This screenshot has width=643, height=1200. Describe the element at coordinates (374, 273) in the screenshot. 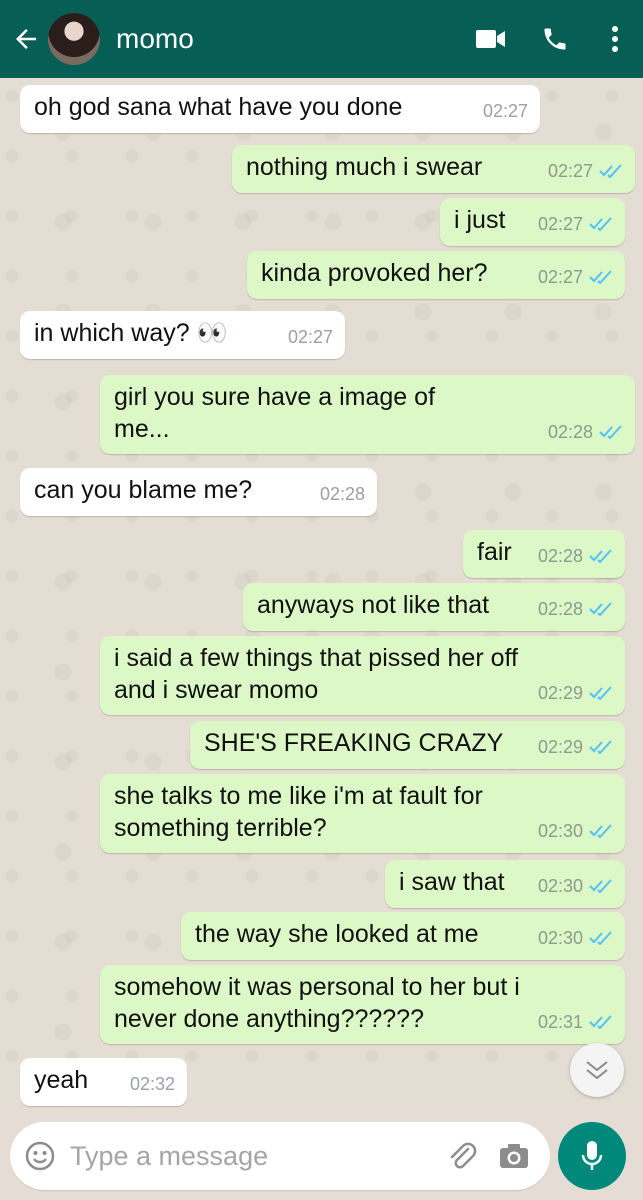

I see `message-text: kinda provoked her?` at that location.